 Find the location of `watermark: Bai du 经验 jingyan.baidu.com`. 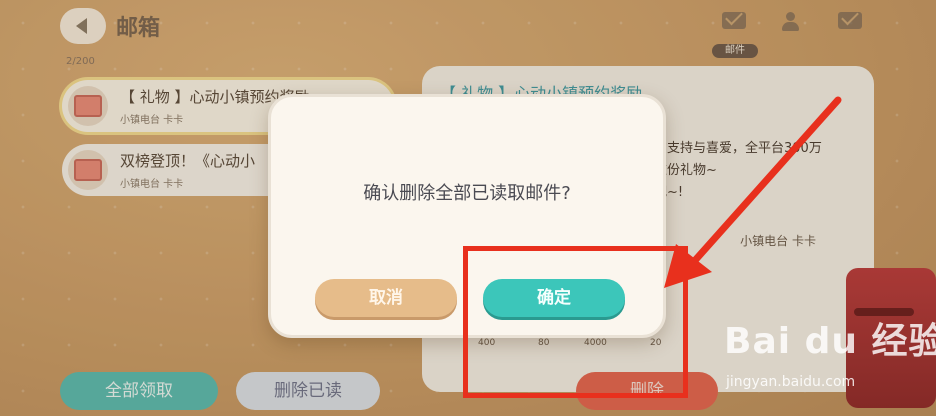

watermark: Bai du 经验 jingyan.baidu.com is located at coordinates (830, 362).